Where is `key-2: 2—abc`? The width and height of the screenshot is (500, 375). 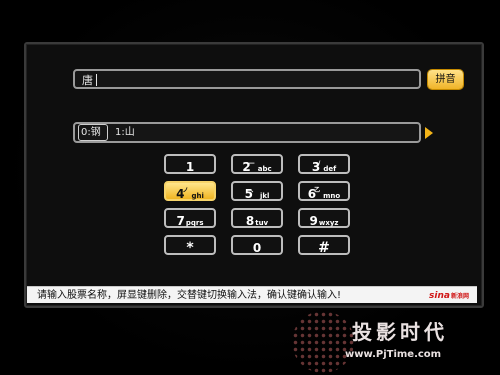
key-2: 2—abc is located at coordinates (257, 164).